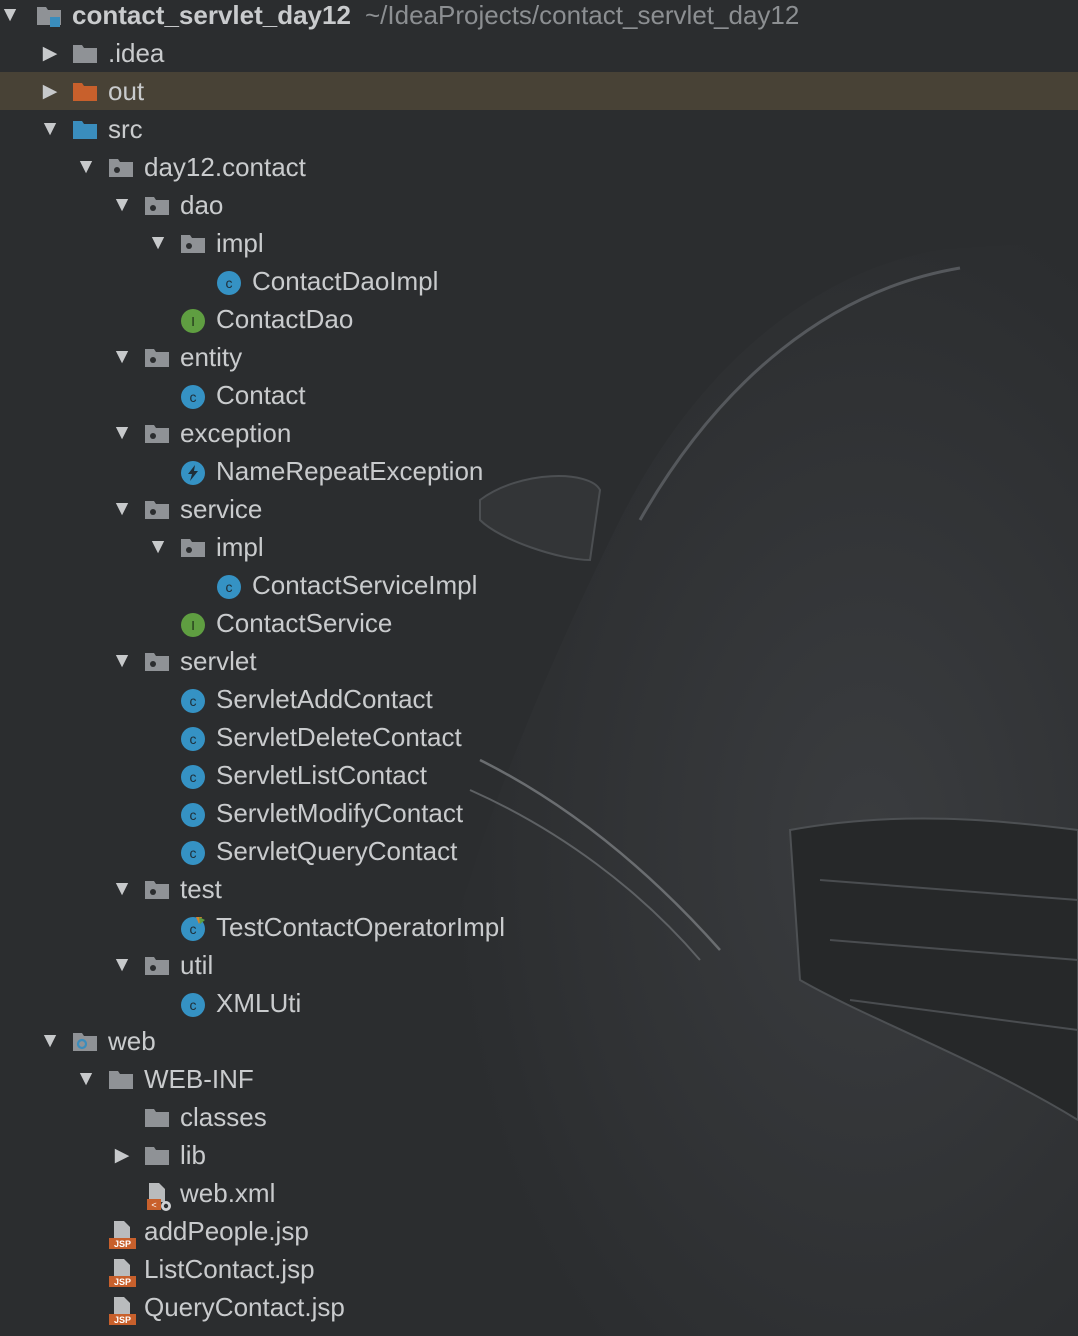 The width and height of the screenshot is (1078, 1336). What do you see at coordinates (539, 471) in the screenshot?
I see `tree-item: NameRepeatException` at bounding box center [539, 471].